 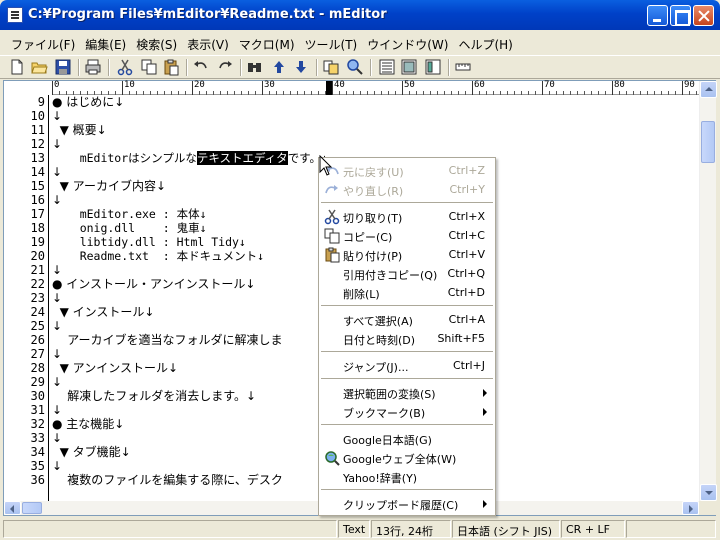 I want to click on selected-text: テキストエディタ, so click(x=242, y=158).